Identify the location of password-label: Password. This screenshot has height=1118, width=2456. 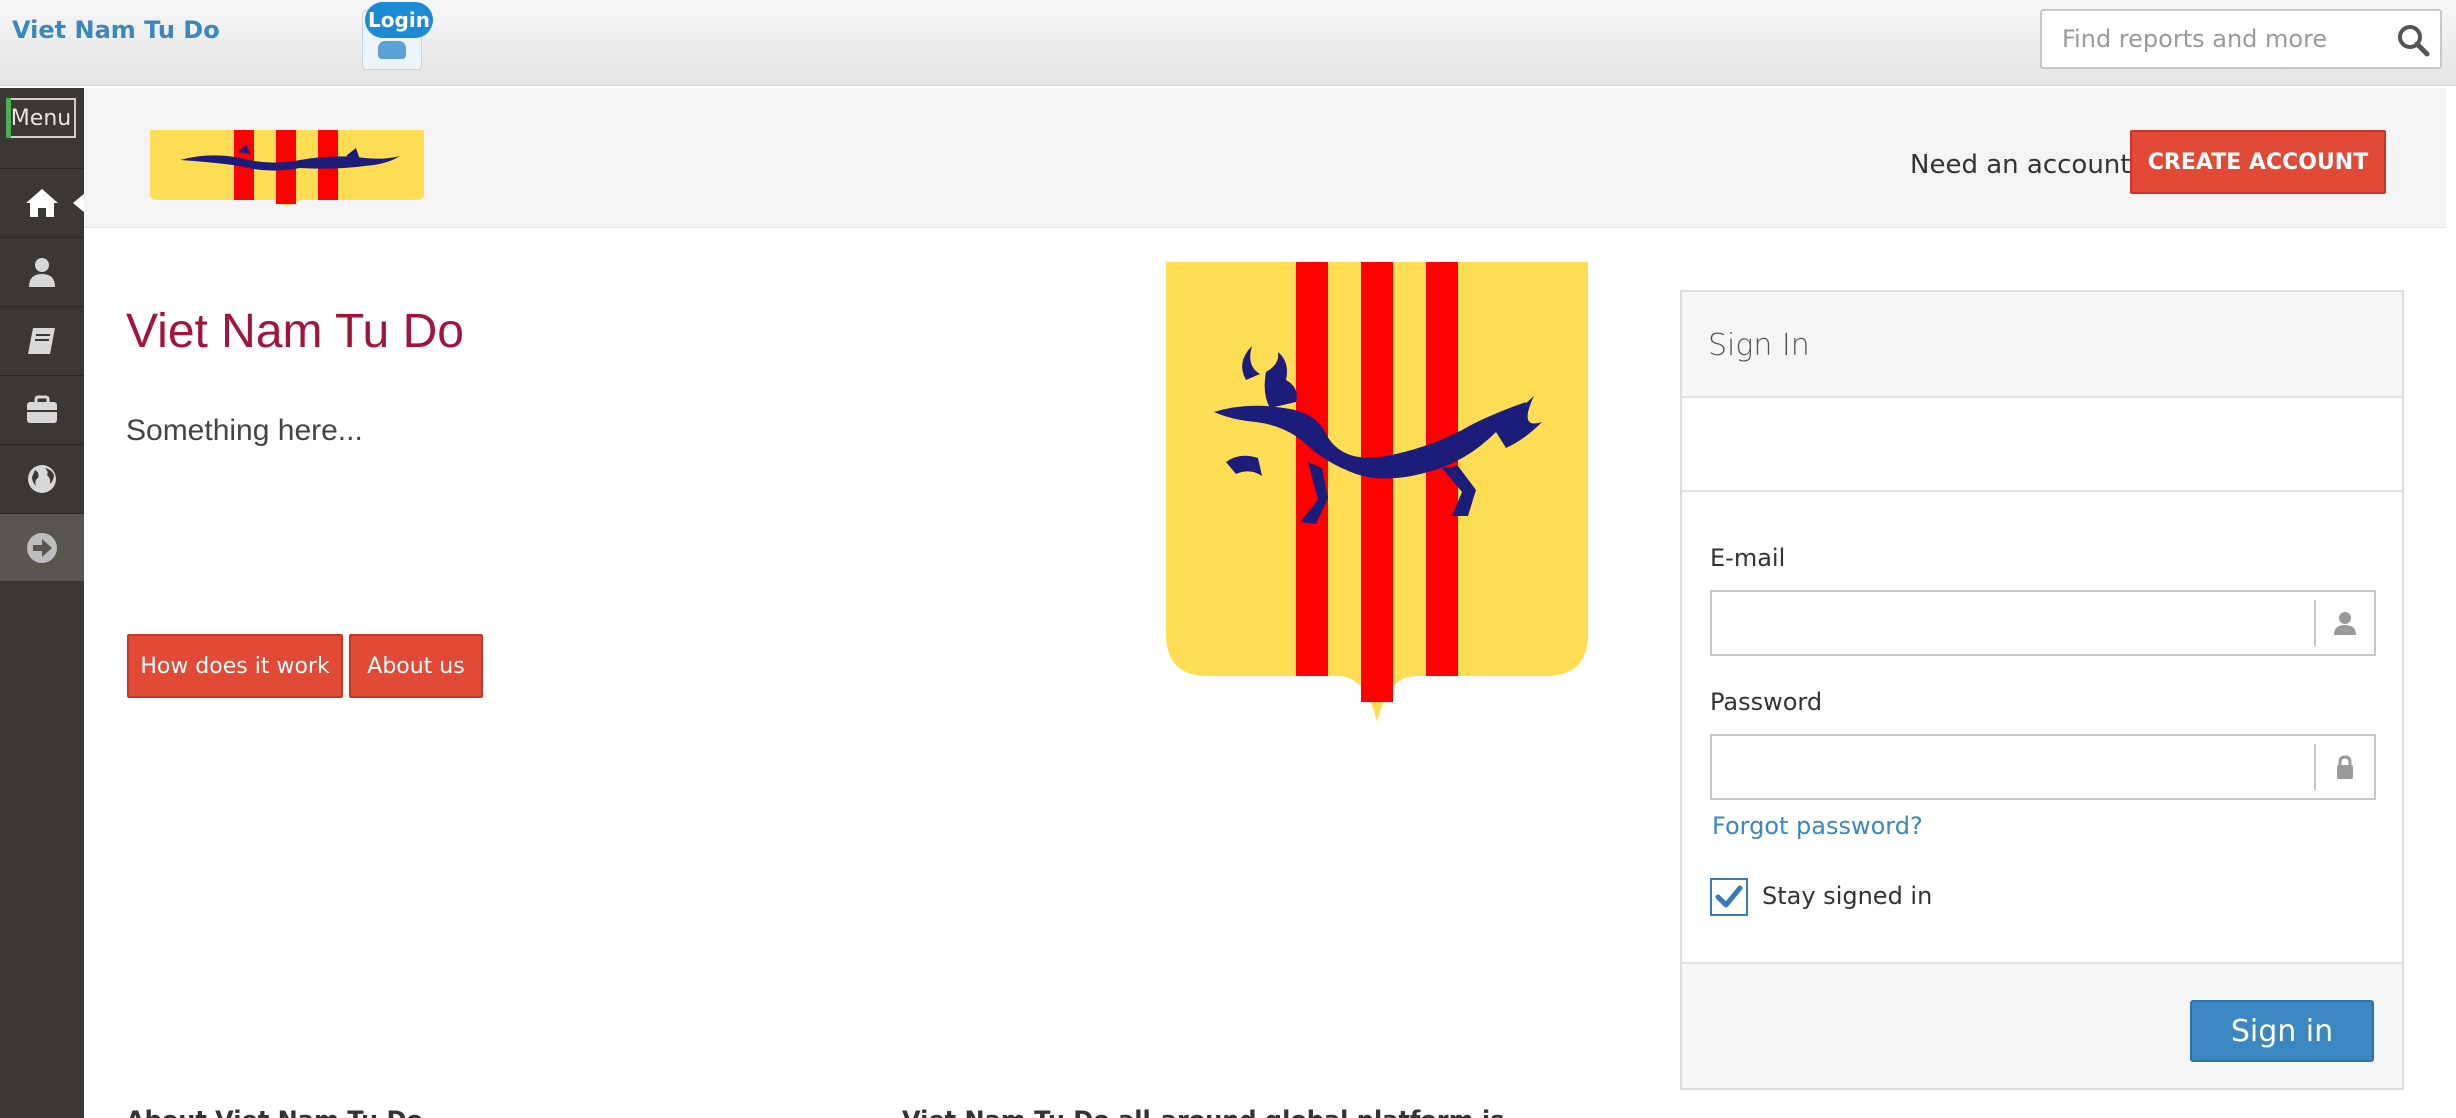
(1766, 702).